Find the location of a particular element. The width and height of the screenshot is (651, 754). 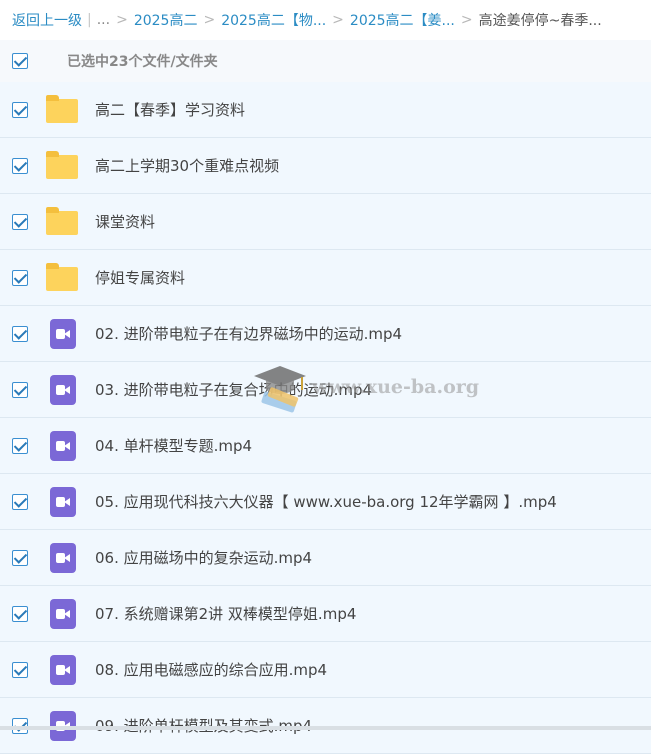

back-link: 返回上一级 is located at coordinates (47, 20).